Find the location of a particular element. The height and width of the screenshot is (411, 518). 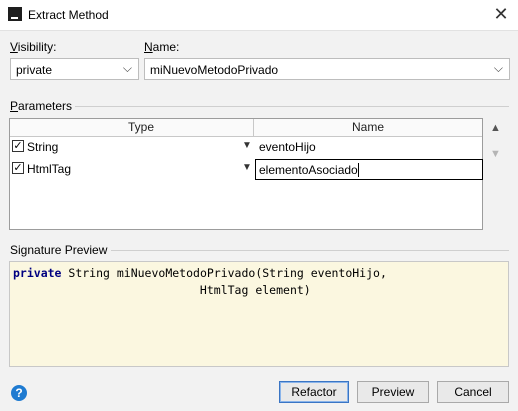

param-name-value: elementoAsociado is located at coordinates (308, 170).